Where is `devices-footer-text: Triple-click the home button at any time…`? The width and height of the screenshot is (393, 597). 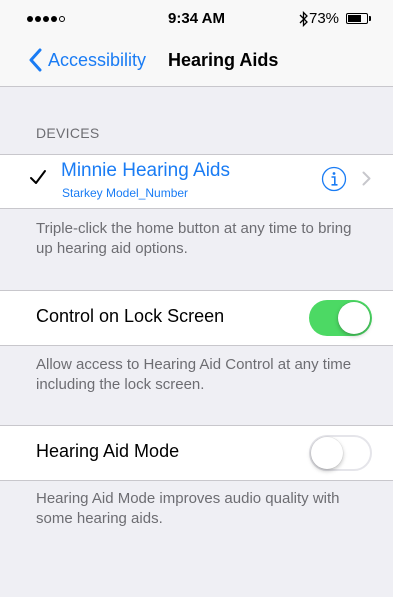
devices-footer-text: Triple-click the home button at any time… is located at coordinates (194, 238).